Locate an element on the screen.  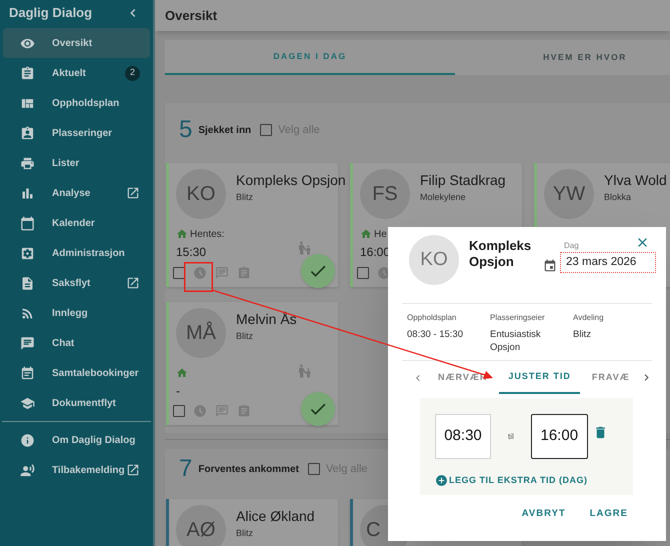
tab: HVEM ER HVOR is located at coordinates (577, 57).